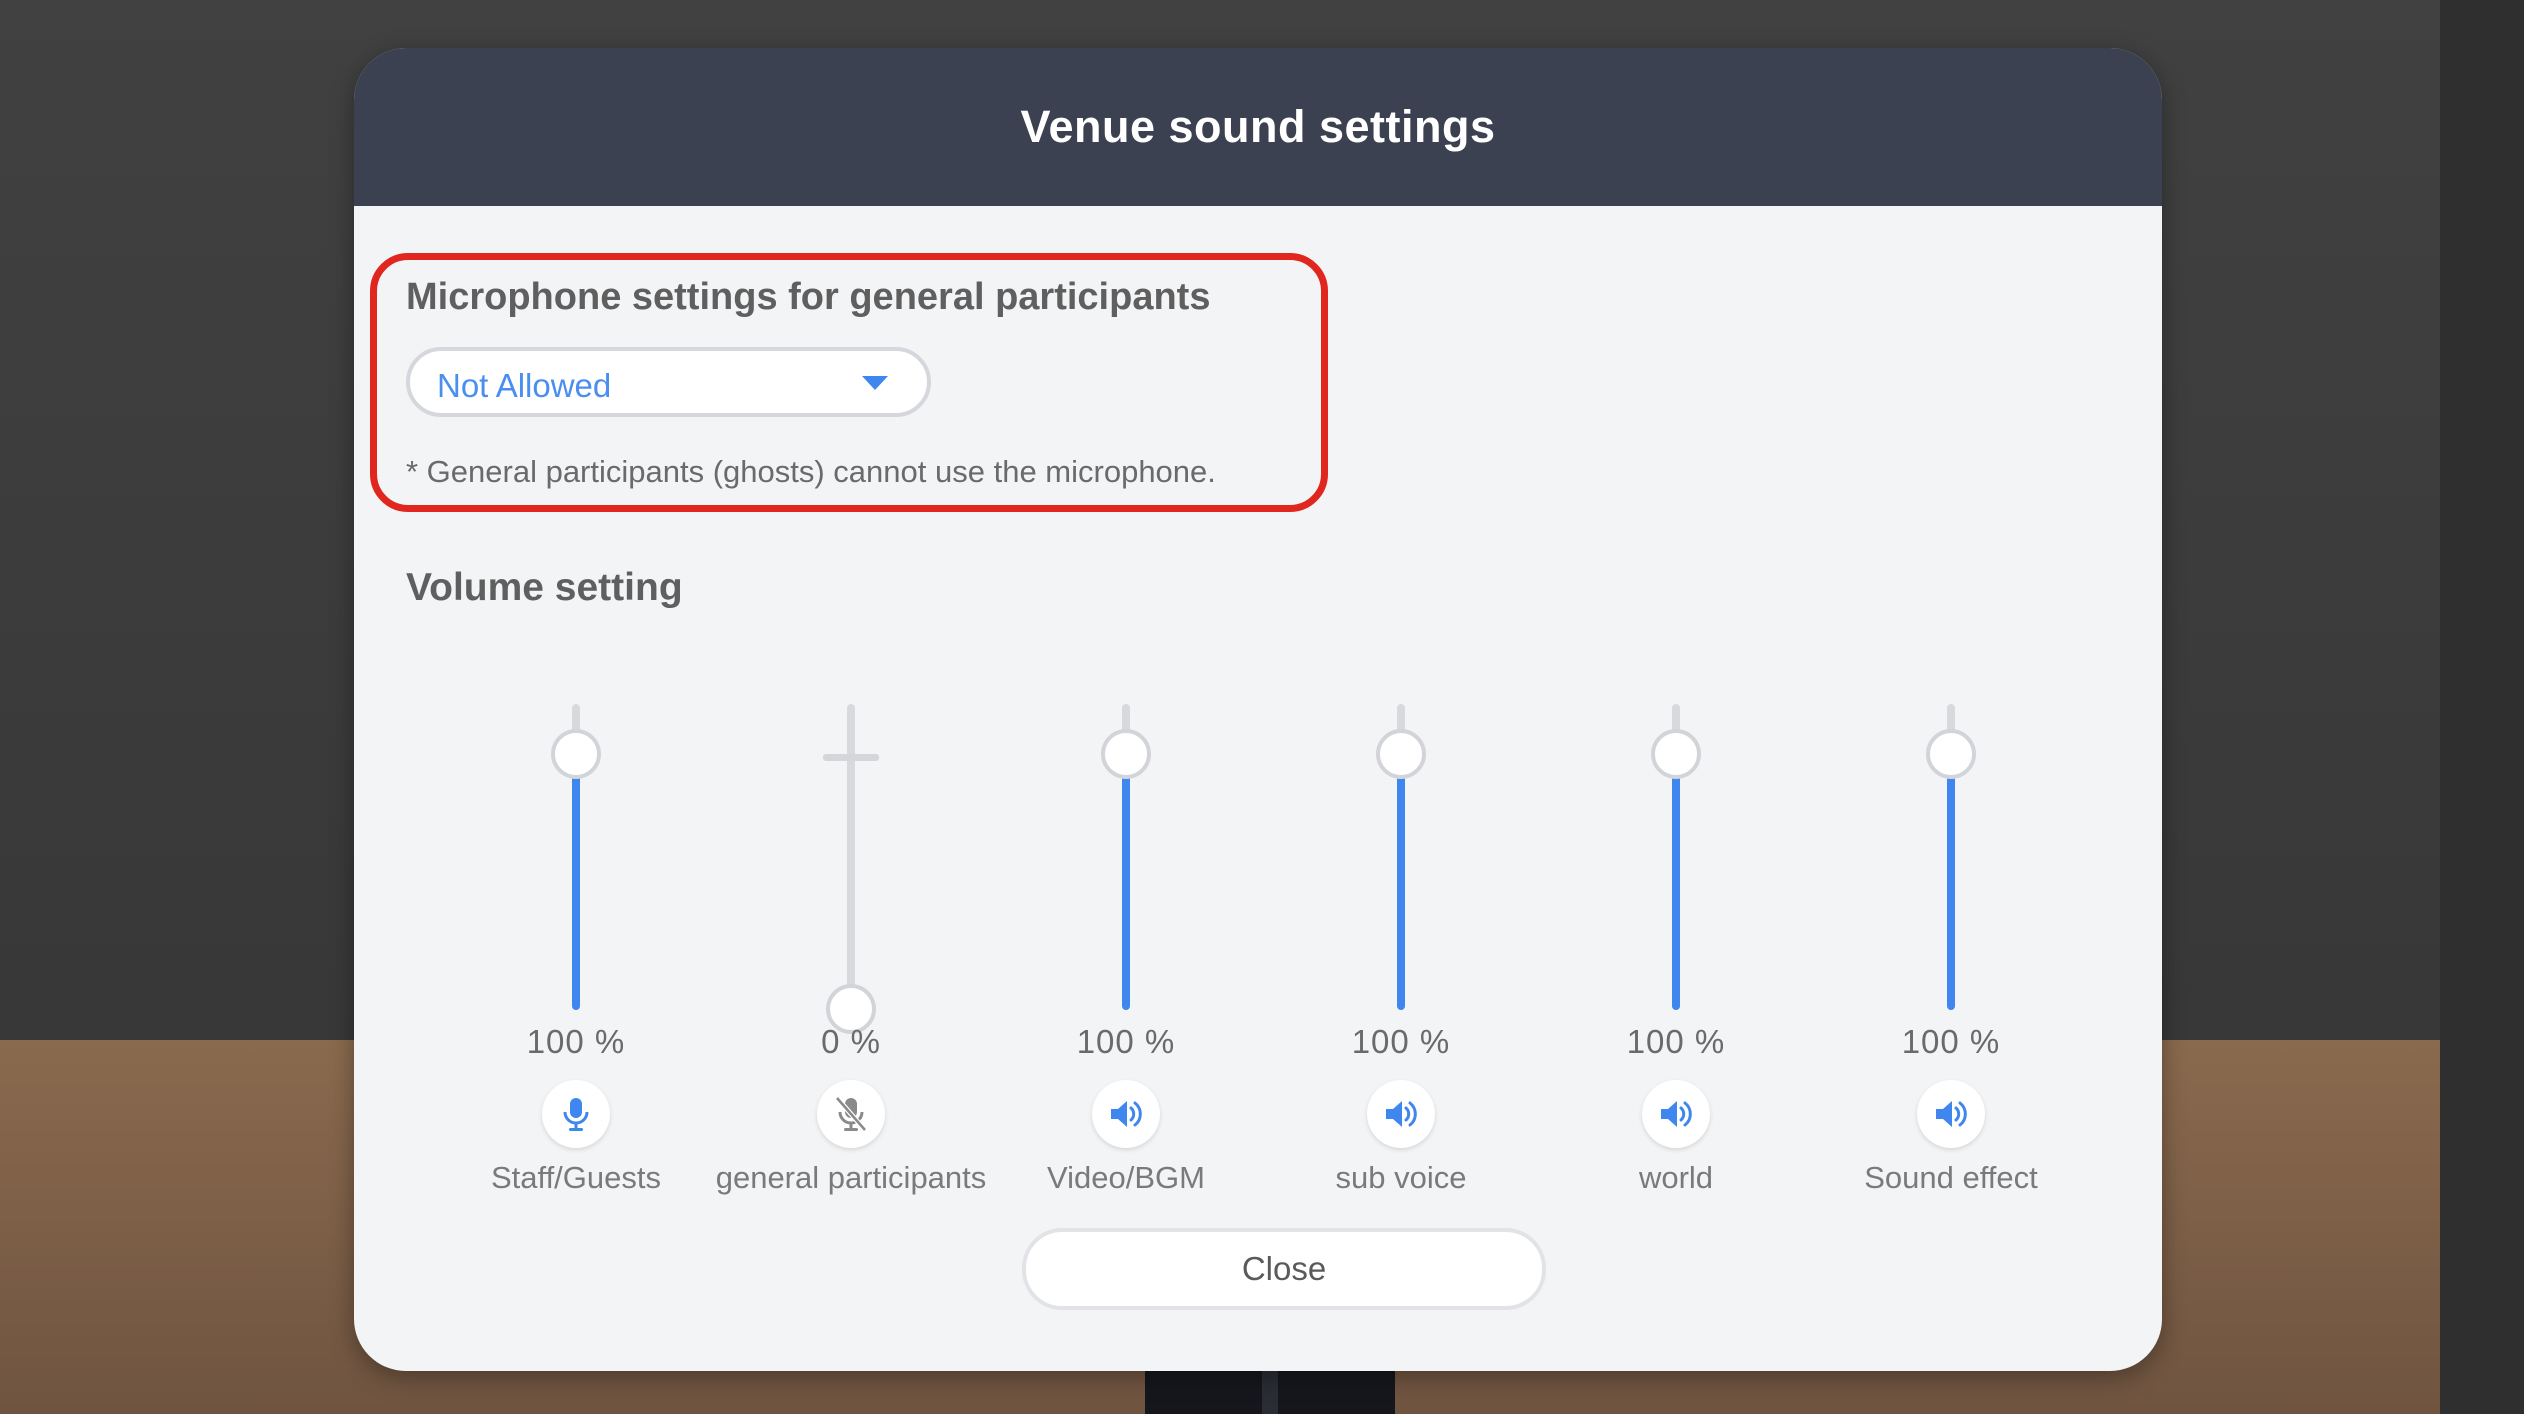 The image size is (2524, 1414). What do you see at coordinates (851, 1177) in the screenshot?
I see `volume-channel-label: general participants` at bounding box center [851, 1177].